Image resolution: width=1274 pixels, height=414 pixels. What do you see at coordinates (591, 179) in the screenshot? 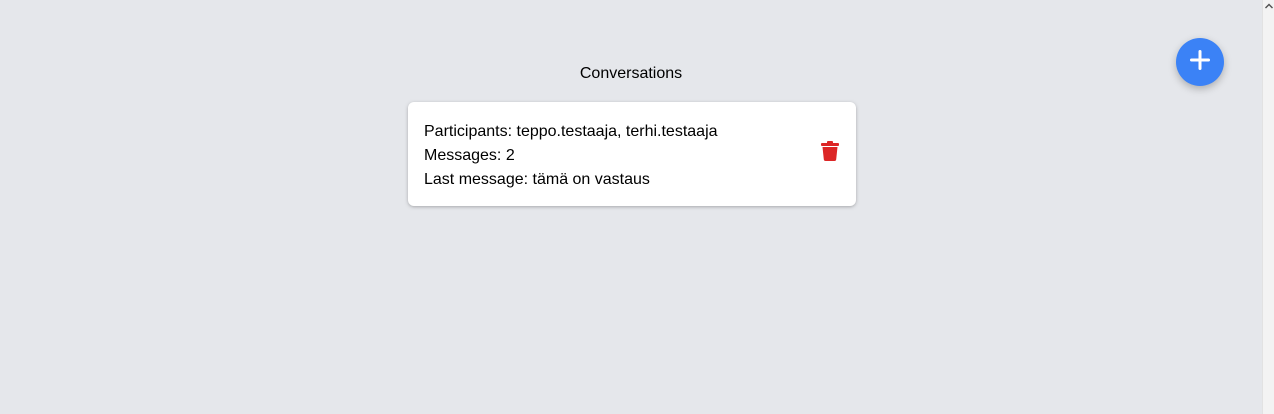
I see `last-message-value: tämä on vastaus` at bounding box center [591, 179].